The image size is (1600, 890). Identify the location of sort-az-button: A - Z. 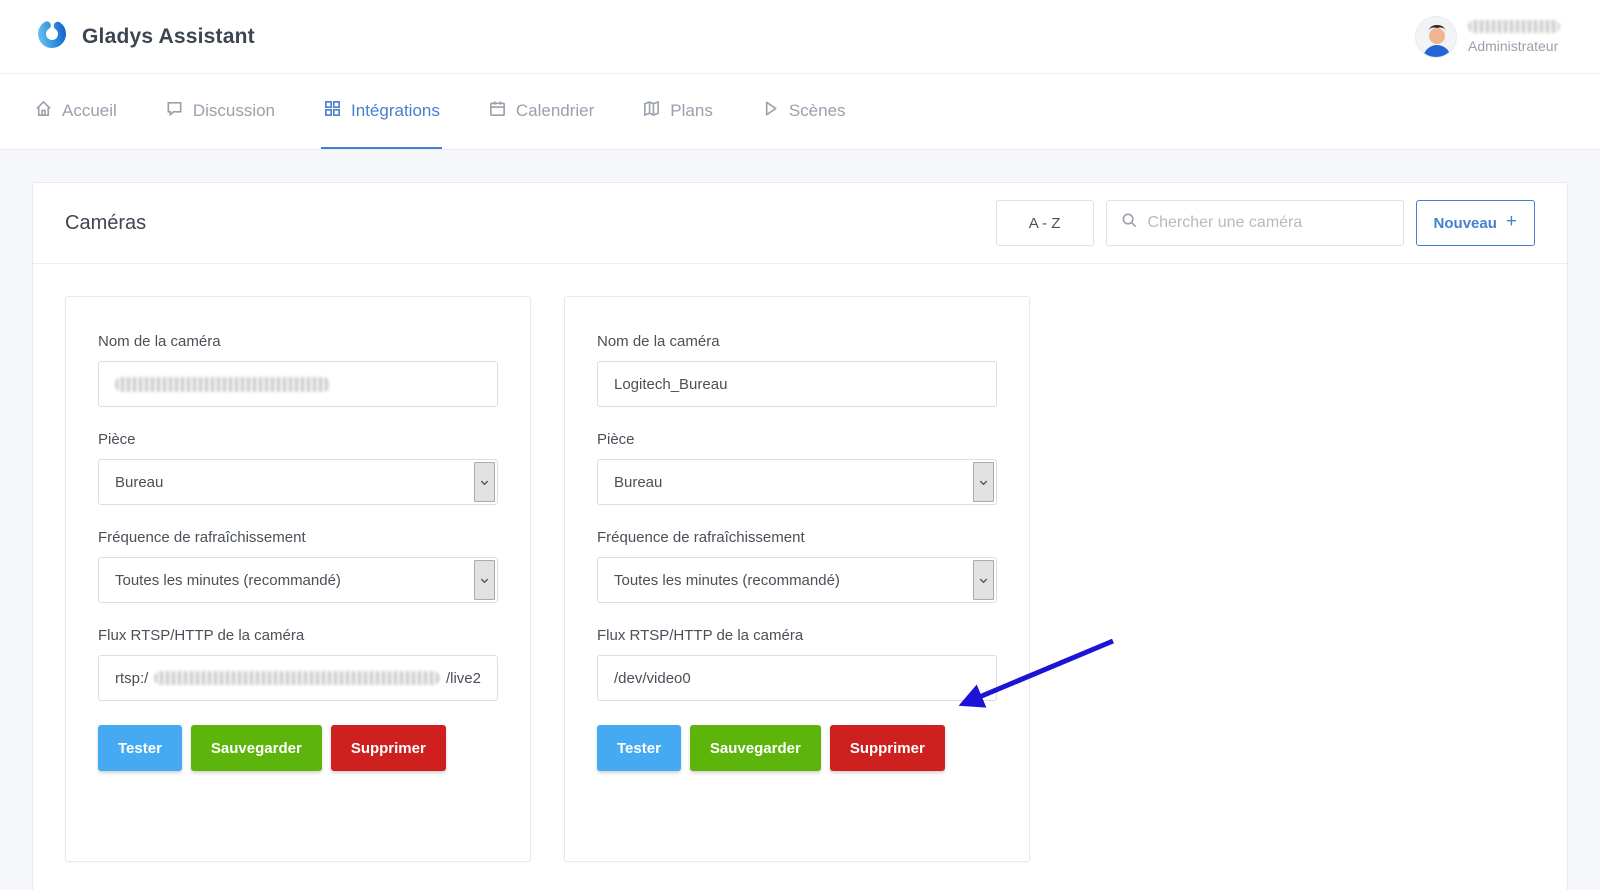
(1044, 223).